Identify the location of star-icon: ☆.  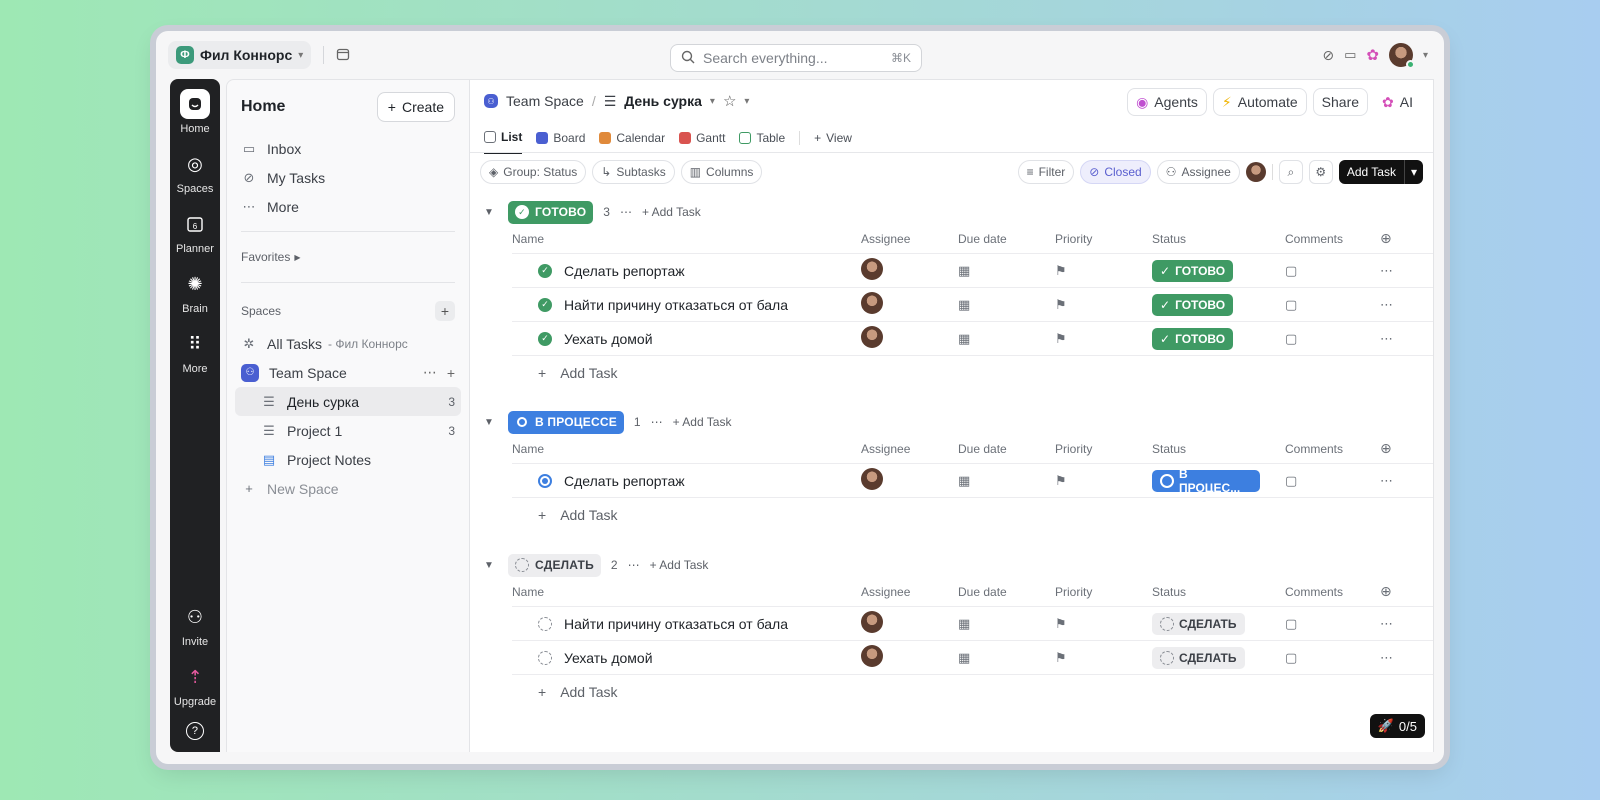
(729, 101).